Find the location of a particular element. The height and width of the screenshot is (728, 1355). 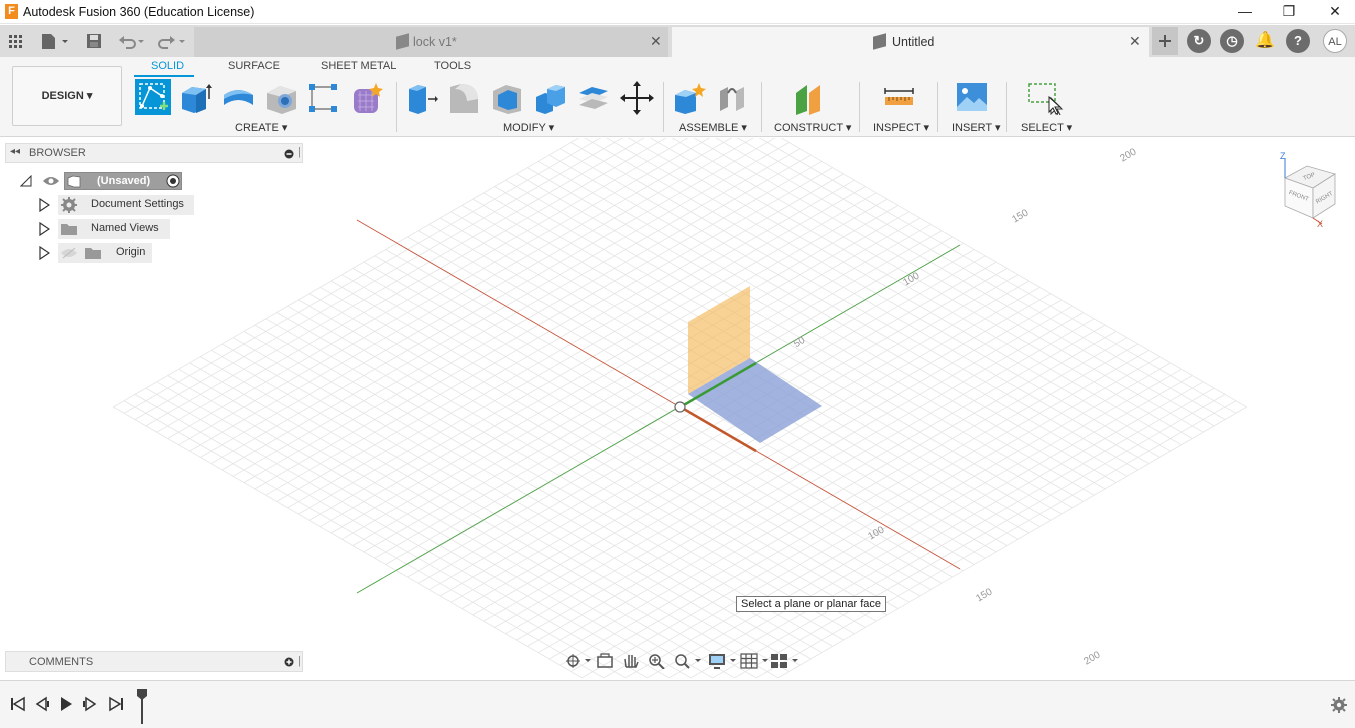

origin-point is located at coordinates (680, 407).